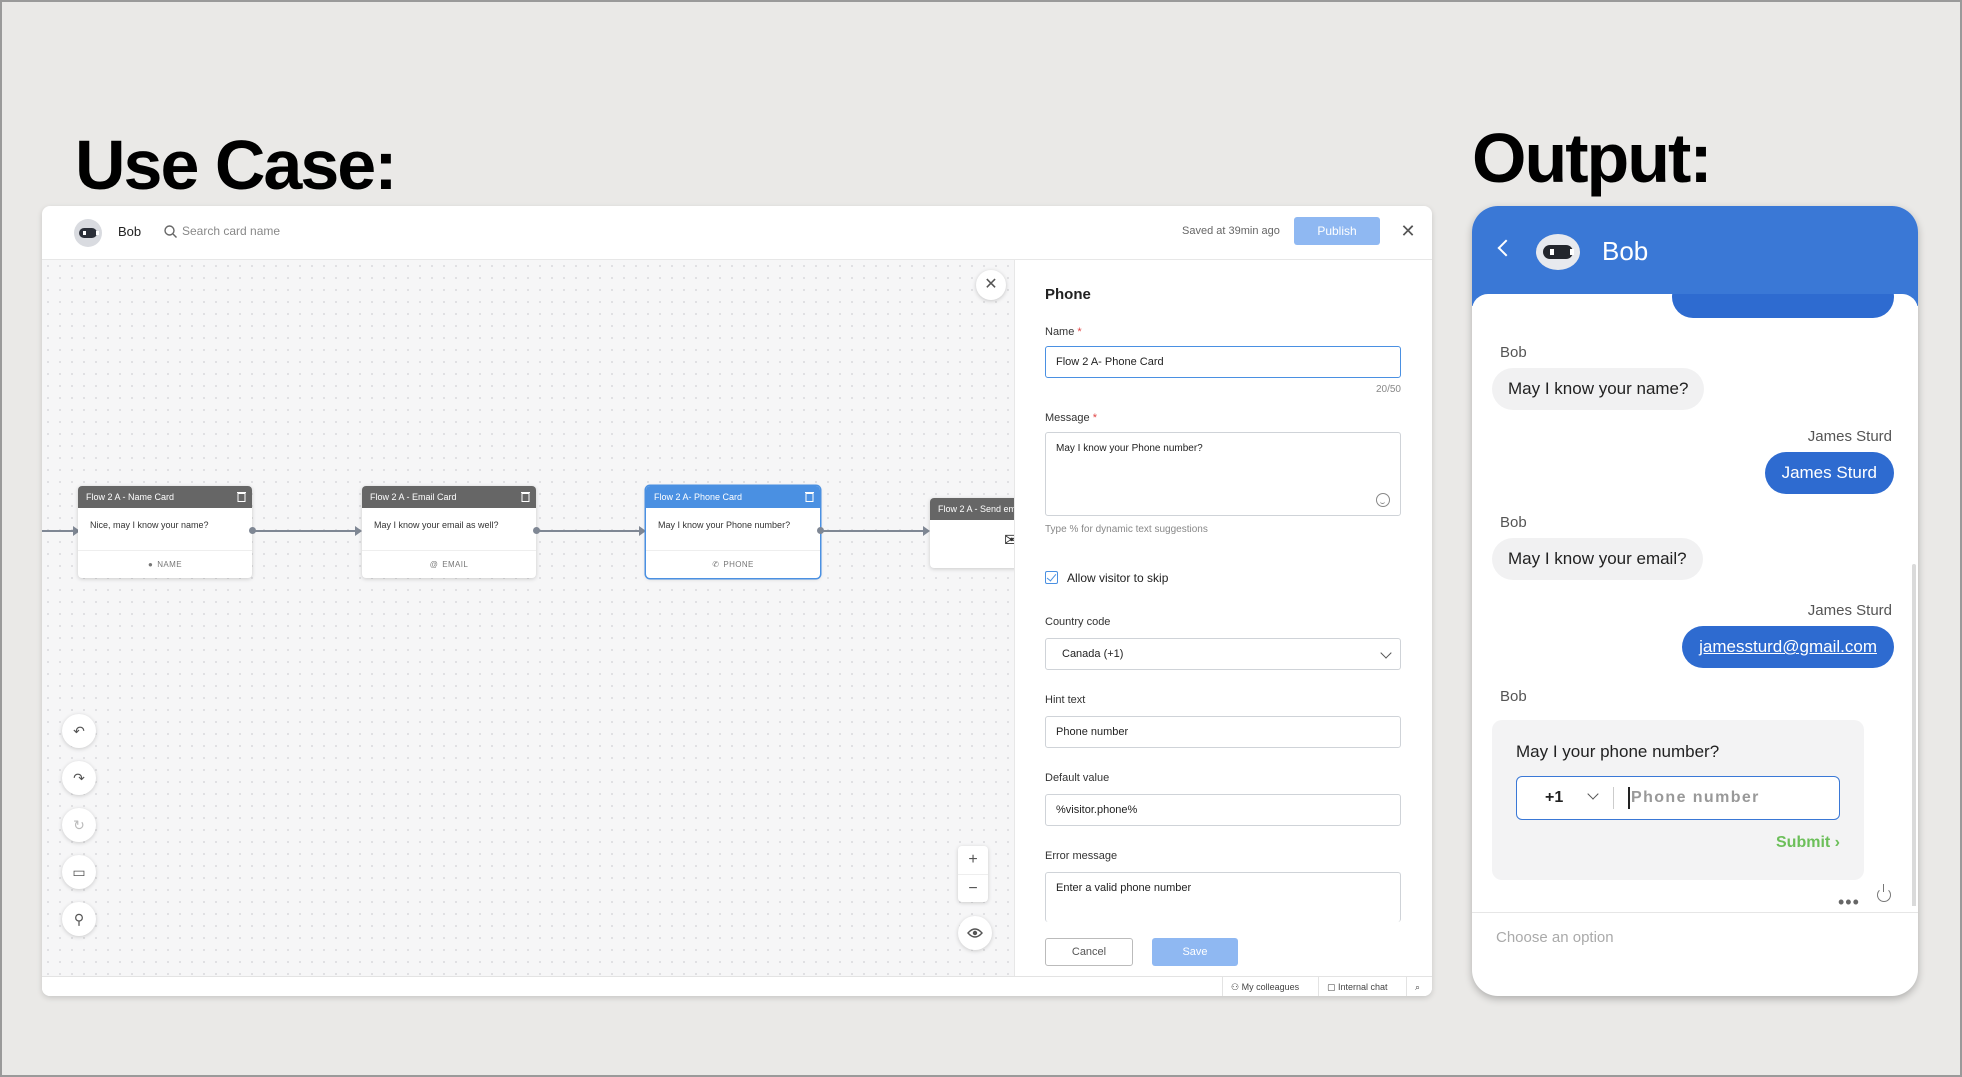 The image size is (1962, 1077). Describe the element at coordinates (724, 525) in the screenshot. I see `node-message: May I know your Phone number?` at that location.